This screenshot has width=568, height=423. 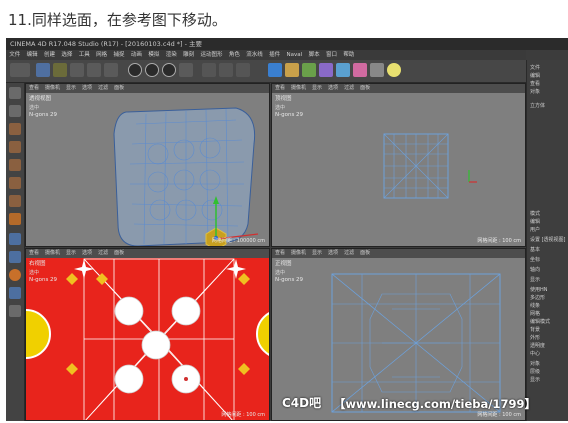 What do you see at coordinates (535, 269) in the screenshot?
I see `panel-item: 轴向` at bounding box center [535, 269].